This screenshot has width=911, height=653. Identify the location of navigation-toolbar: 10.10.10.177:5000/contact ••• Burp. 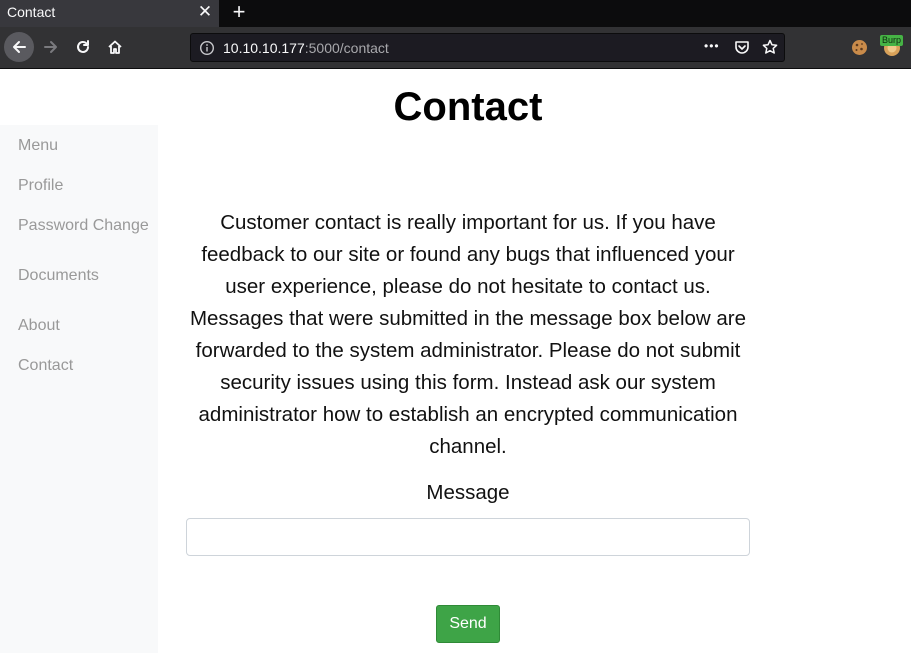
(455, 48).